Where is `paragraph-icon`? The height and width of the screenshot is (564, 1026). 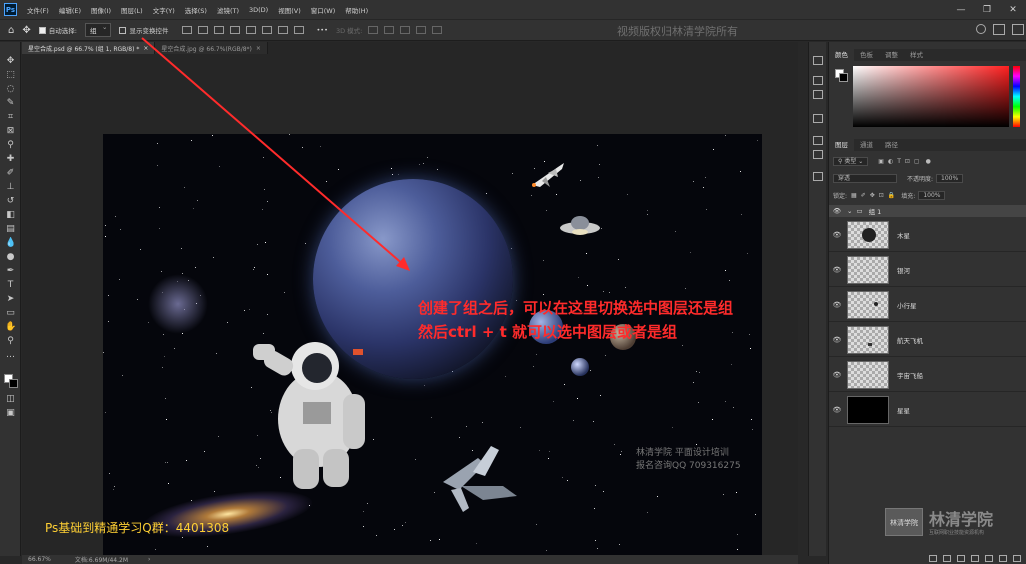 paragraph-icon is located at coordinates (818, 118).